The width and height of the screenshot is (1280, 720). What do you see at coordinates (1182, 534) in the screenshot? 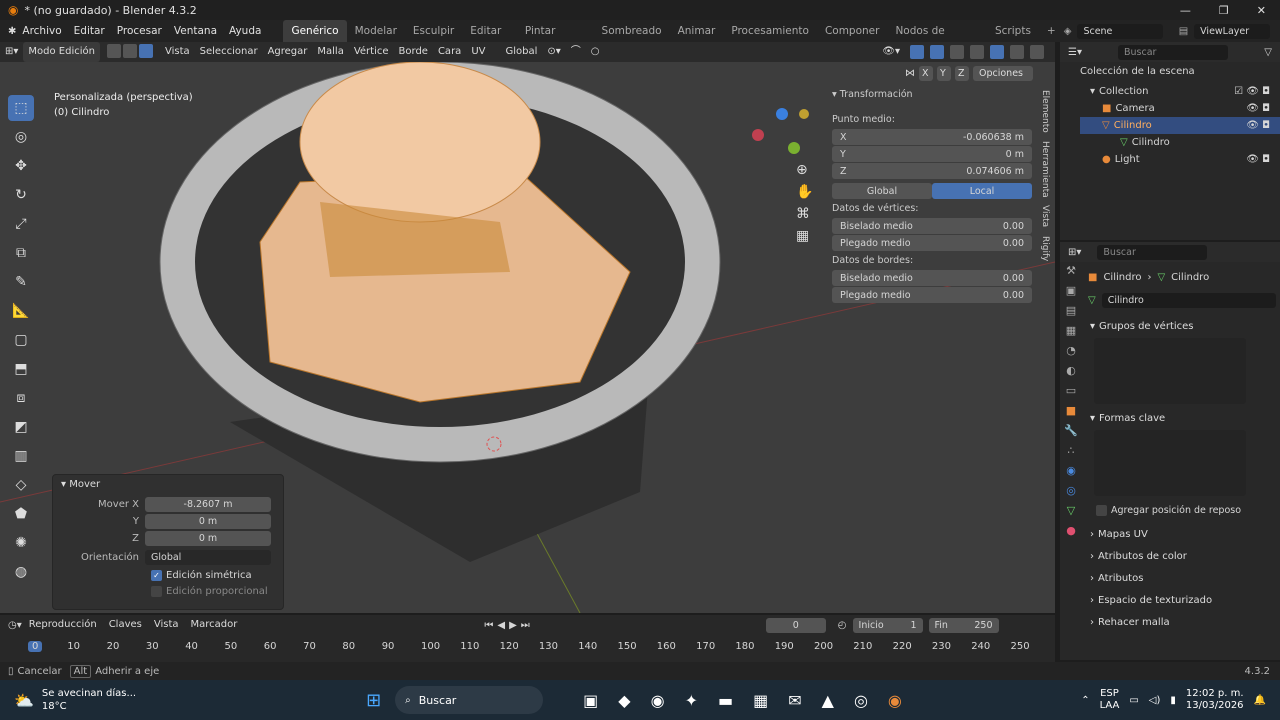
I see `uv-maps-section: › Mapas UV` at bounding box center [1182, 534].